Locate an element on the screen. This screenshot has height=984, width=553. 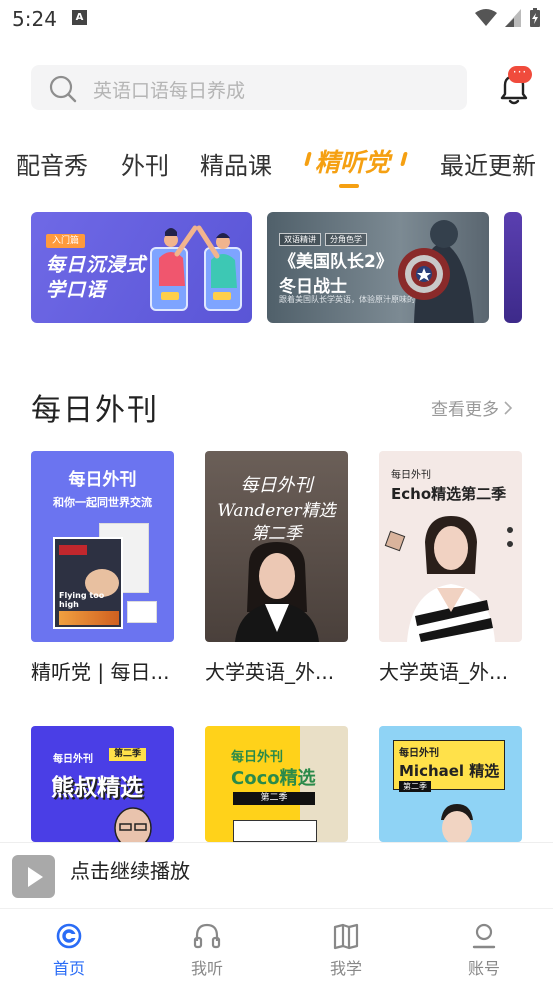
course-cover: 每日外刊 Michael 精选 第二季 is located at coordinates (450, 784).